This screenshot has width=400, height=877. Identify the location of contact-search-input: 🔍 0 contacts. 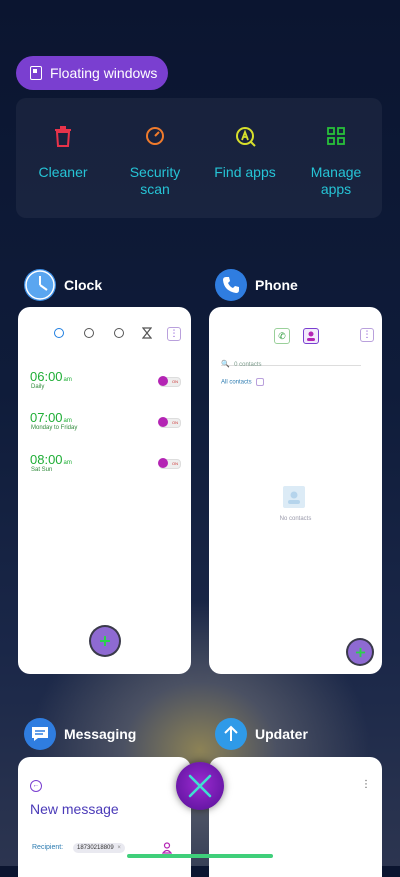
(291, 360).